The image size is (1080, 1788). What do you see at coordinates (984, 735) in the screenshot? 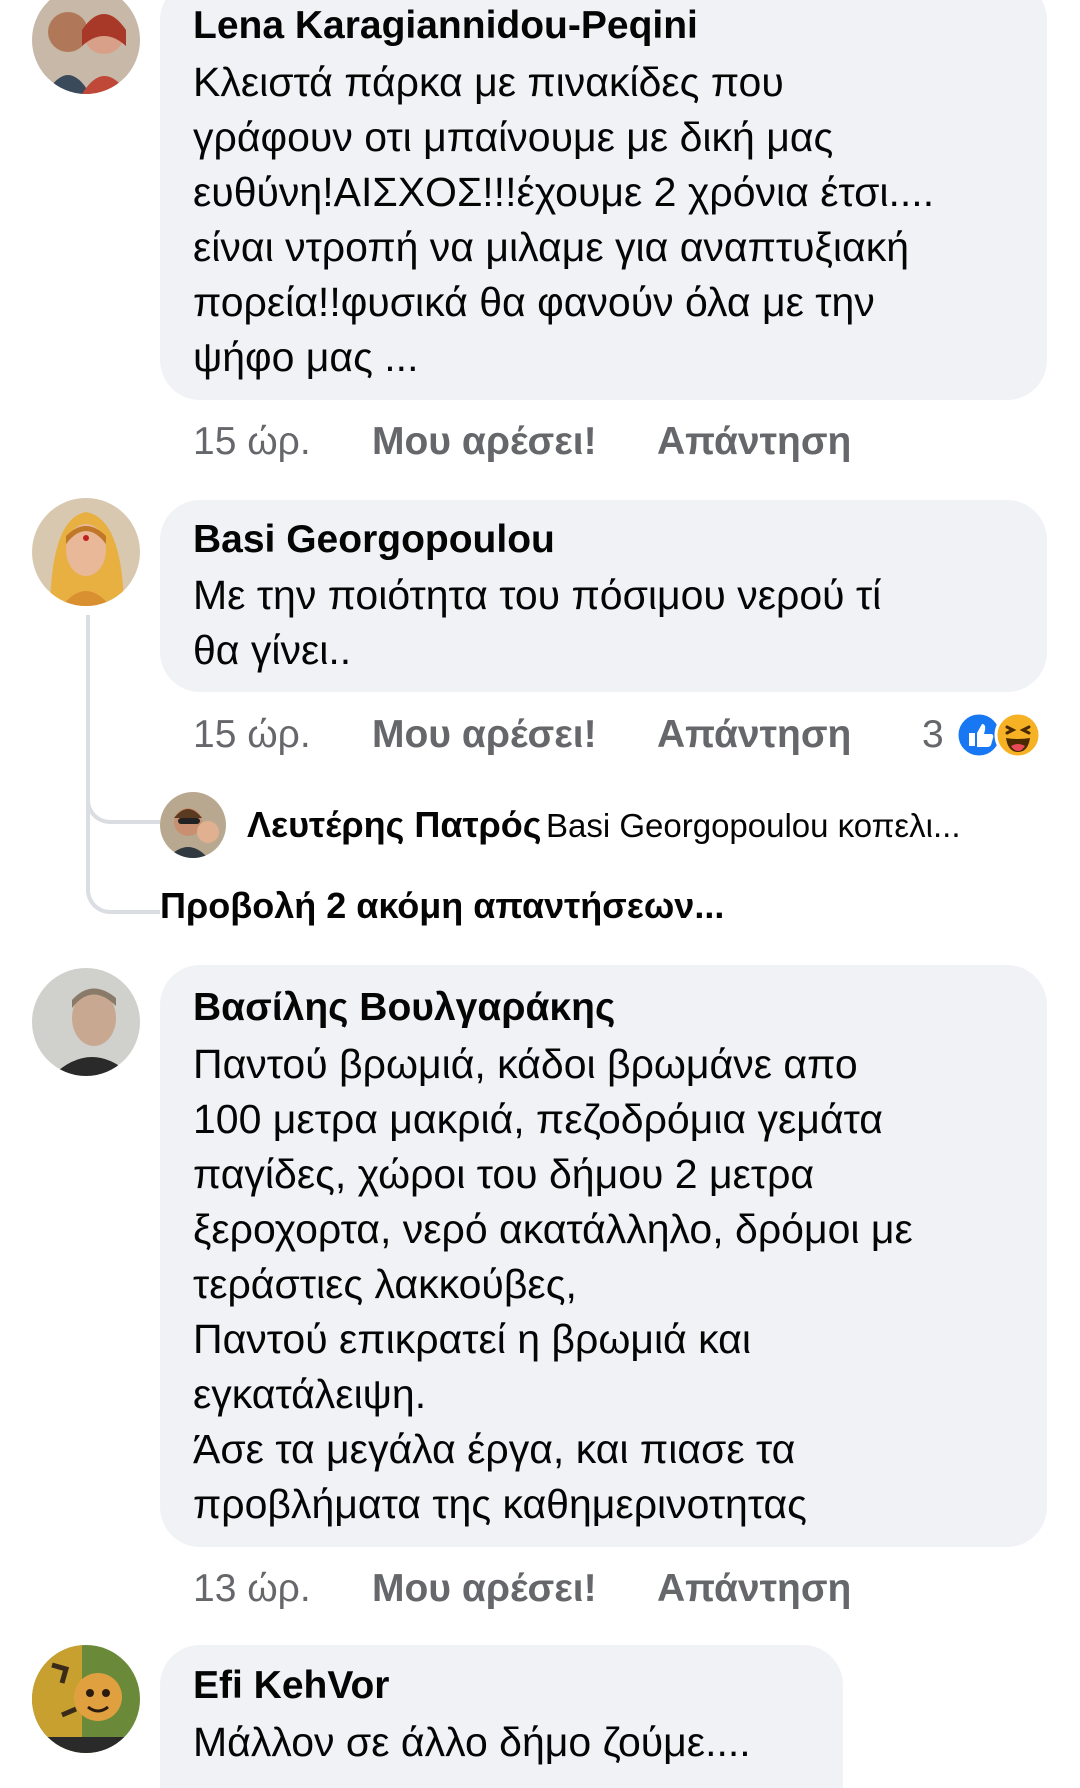
I see `reaction-summary: 3` at bounding box center [984, 735].